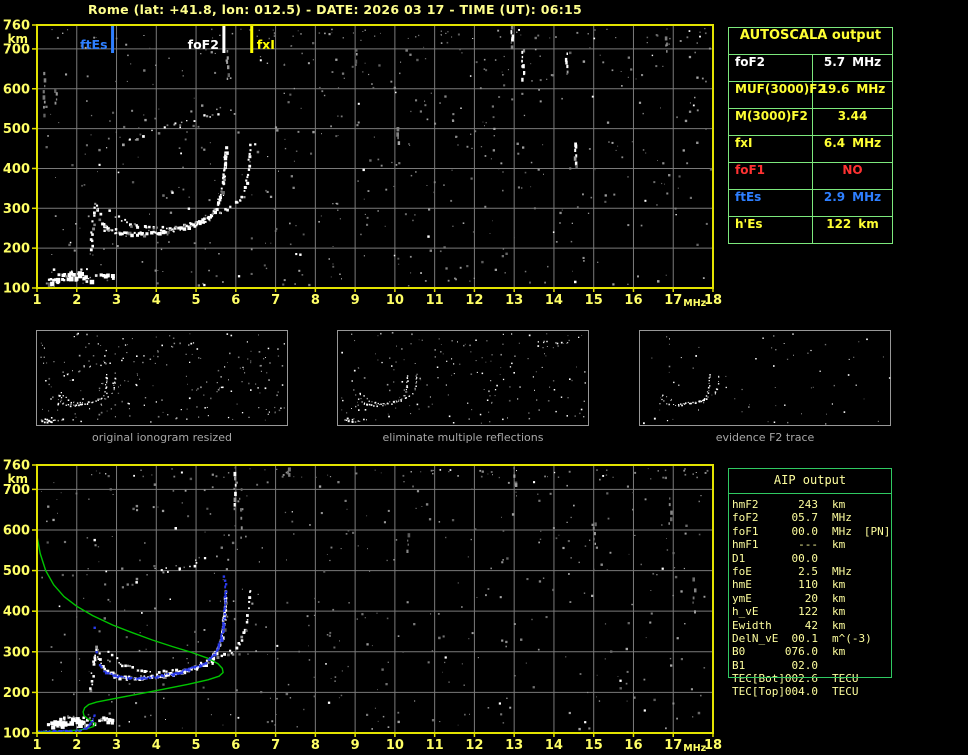  What do you see at coordinates (852, 116) in the screenshot?
I see `parameter-value: 3.44` at bounding box center [852, 116].